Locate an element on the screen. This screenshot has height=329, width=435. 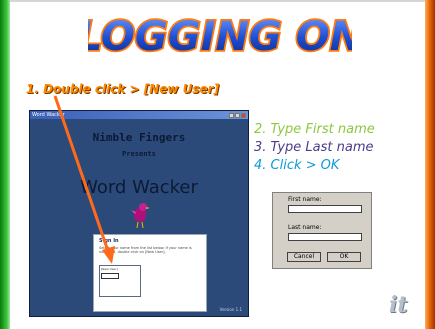
logo: it is located at coordinates (398, 305).